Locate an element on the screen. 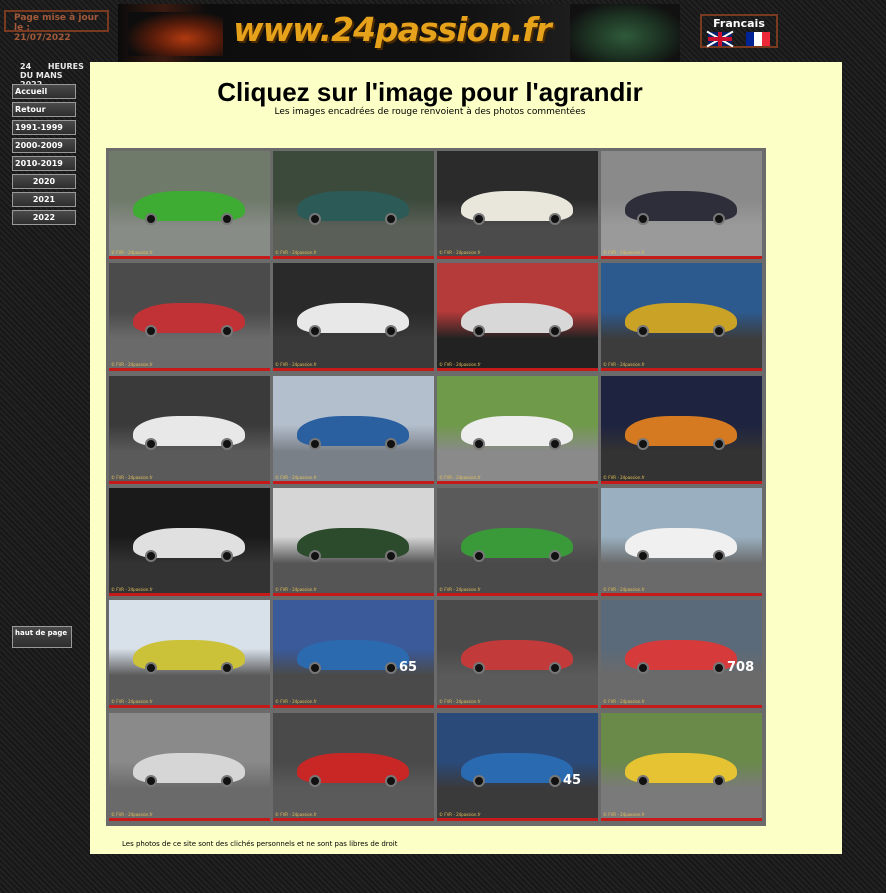 This screenshot has height=893, width=886. gallery-photo: 65 © FVR - 24passion.fr is located at coordinates (353, 654).